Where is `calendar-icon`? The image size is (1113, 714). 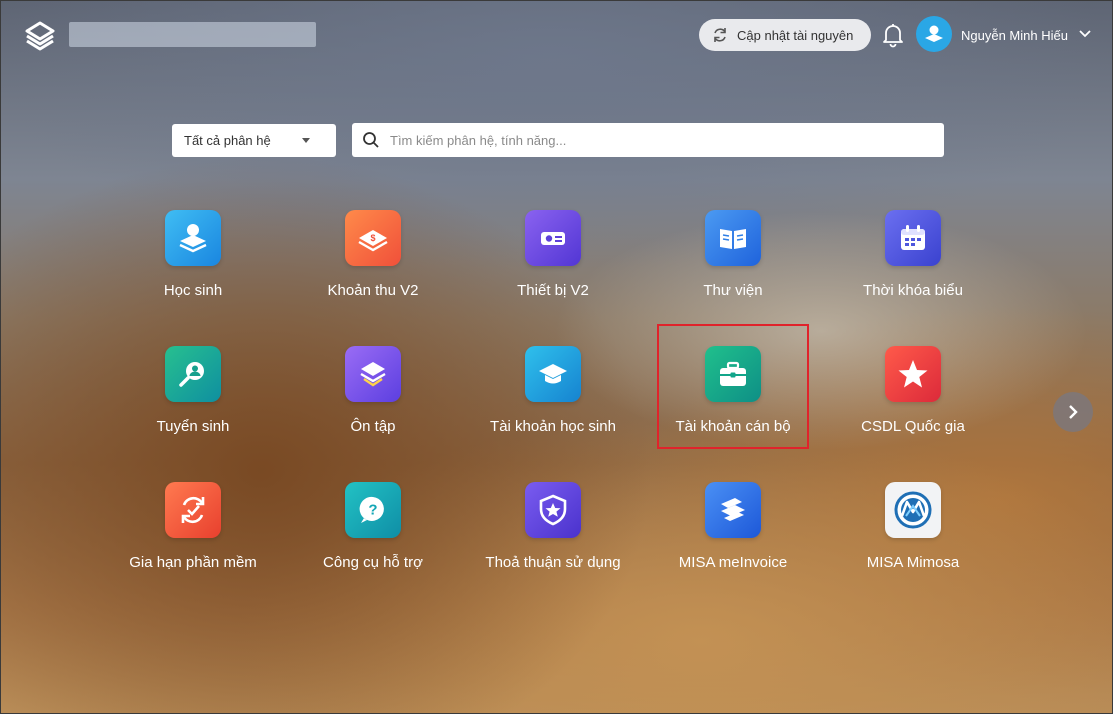 calendar-icon is located at coordinates (913, 238).